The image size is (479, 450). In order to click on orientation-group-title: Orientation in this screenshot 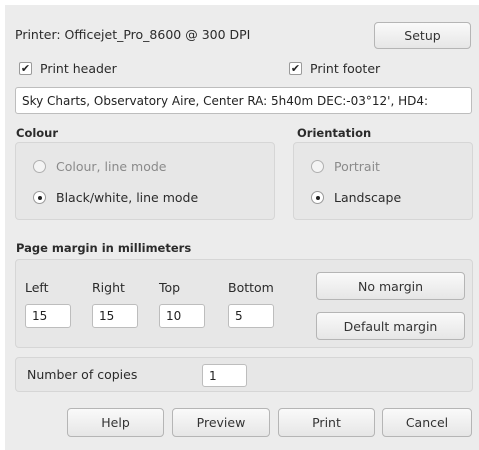, I will do `click(334, 133)`.